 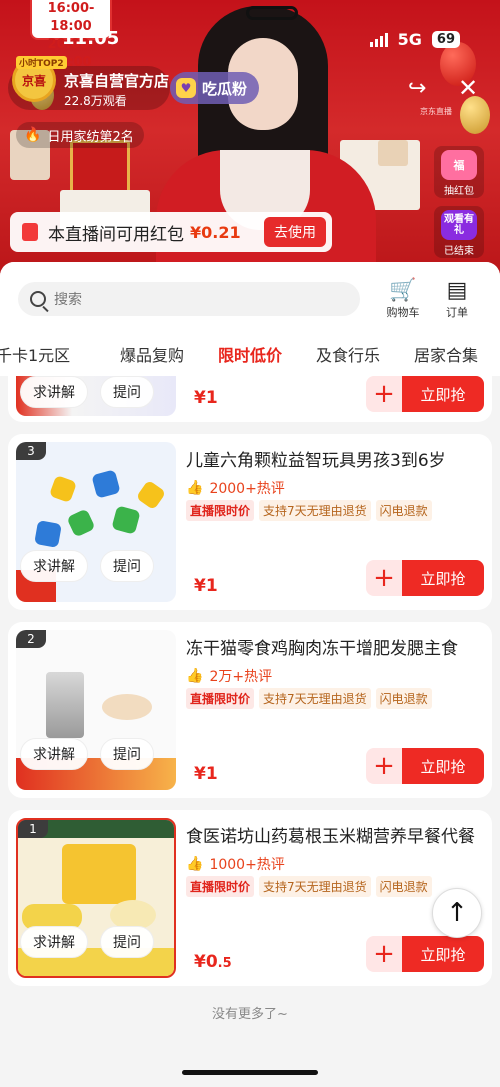 I want to click on tab-limited-low-price: 限时低价, so click(x=250, y=354).